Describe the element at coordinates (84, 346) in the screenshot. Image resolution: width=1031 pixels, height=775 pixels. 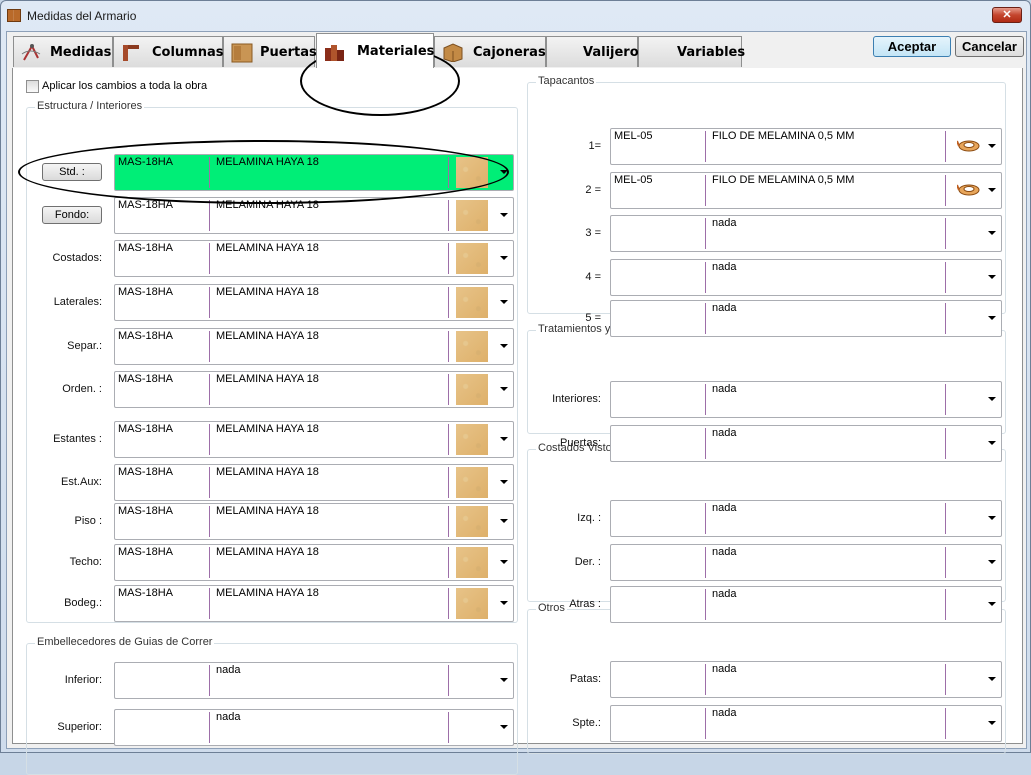
I see `estructura-row-label: Separ.:` at that location.